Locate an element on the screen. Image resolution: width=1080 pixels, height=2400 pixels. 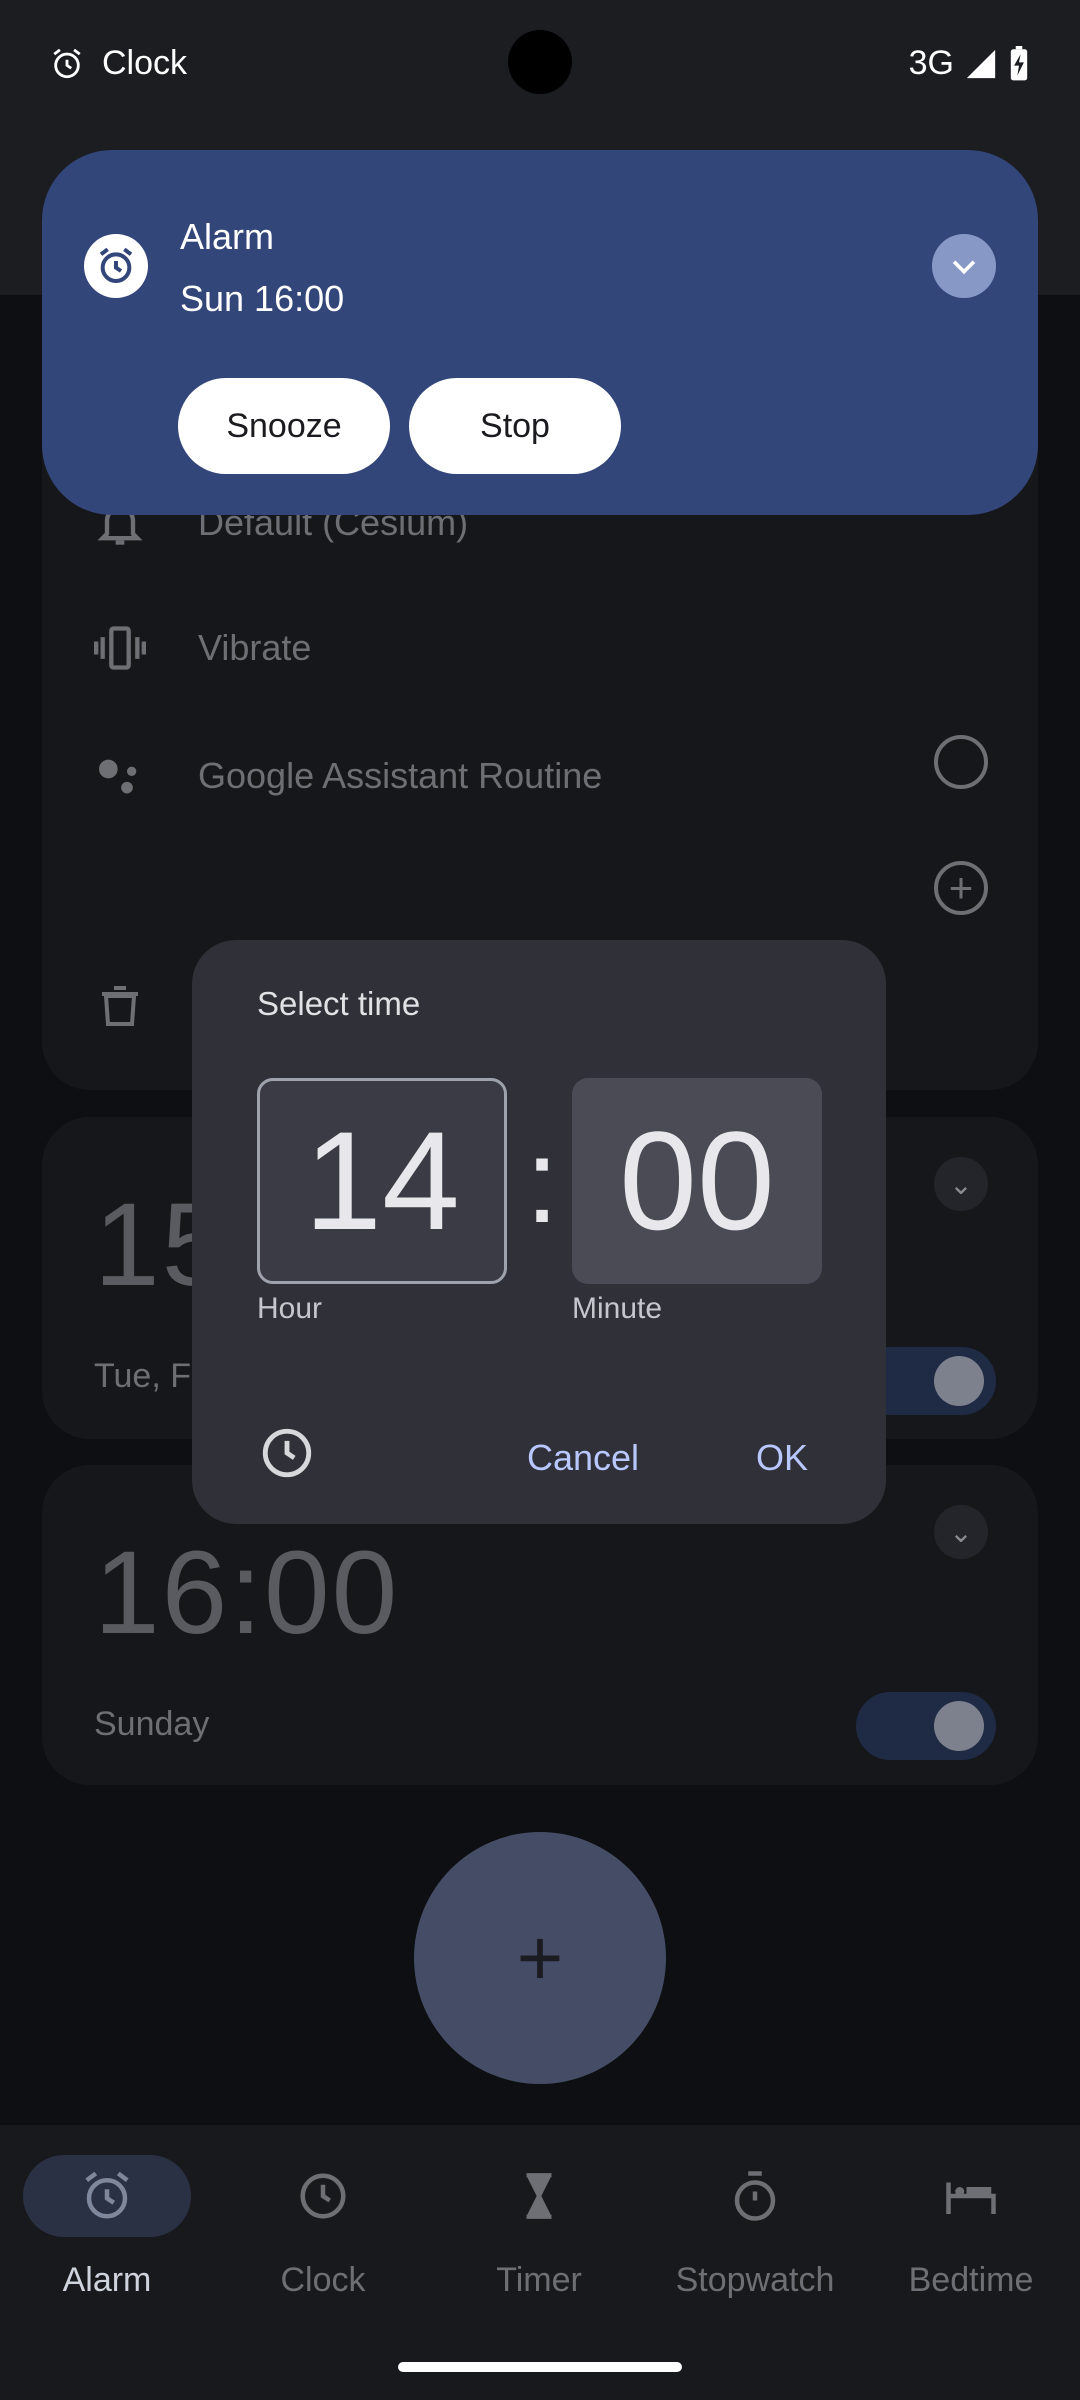
ok-button: OK is located at coordinates (782, 1458).